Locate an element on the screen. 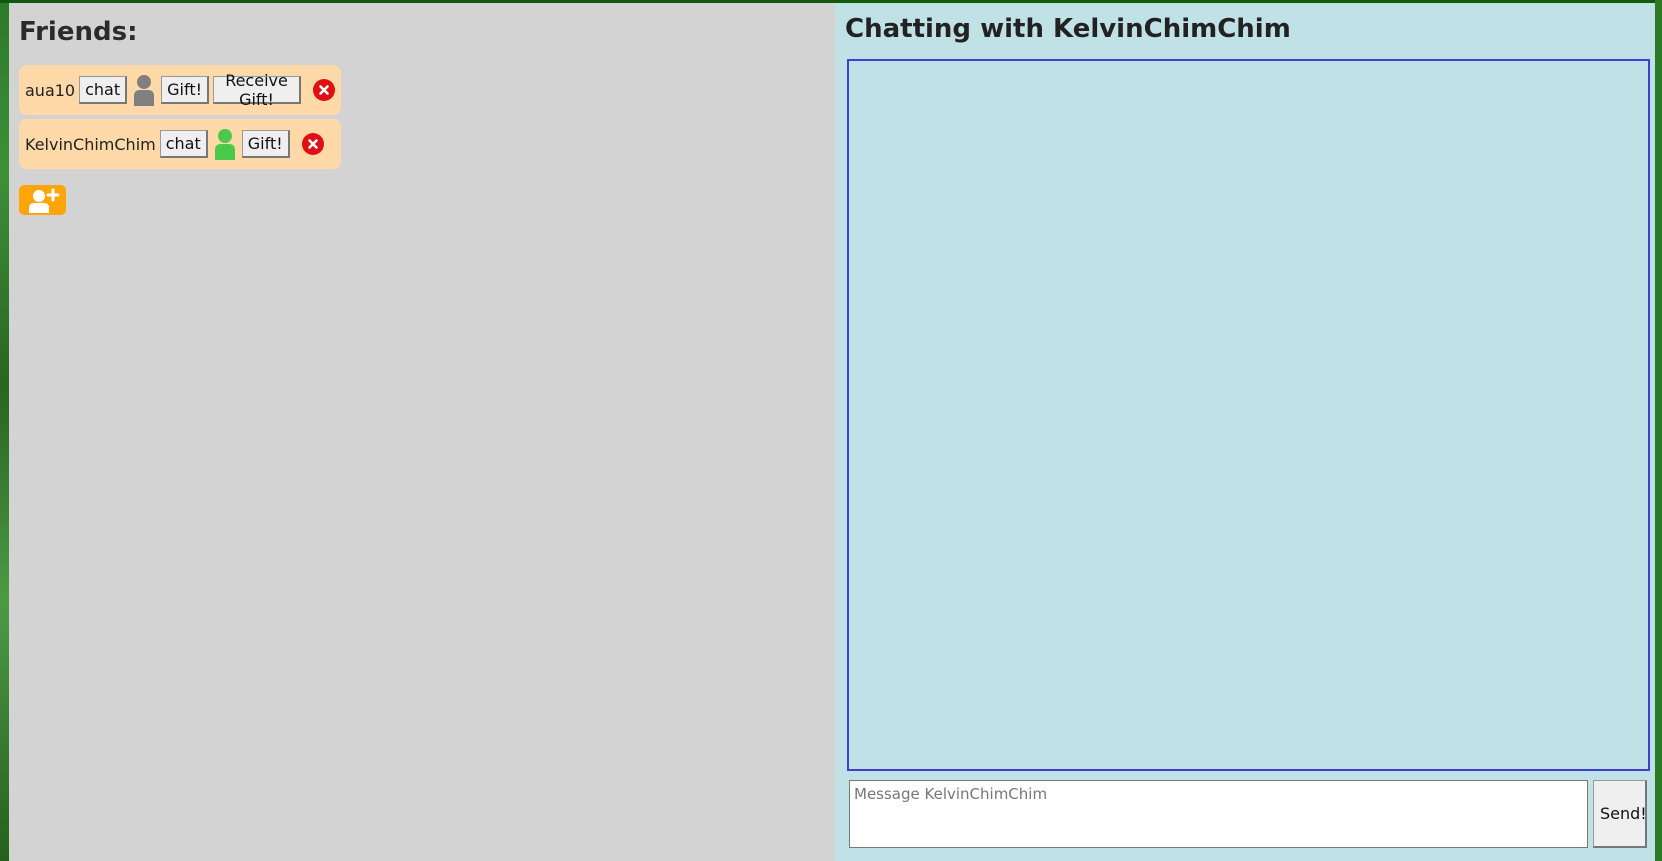  add-person-icon is located at coordinates (43, 200).